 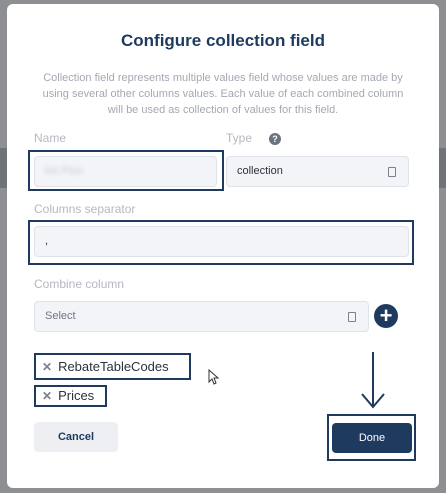 I want to click on name-label: Name, so click(x=50, y=138).